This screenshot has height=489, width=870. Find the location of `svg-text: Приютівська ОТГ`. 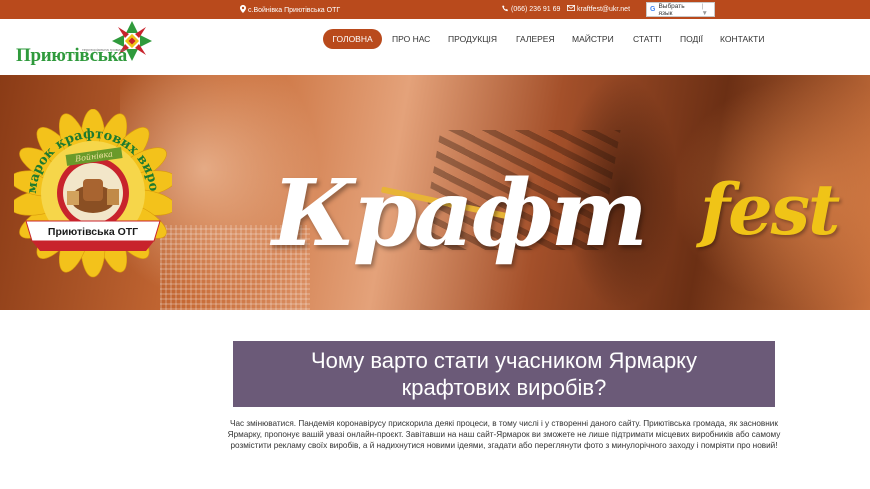

svg-text: Приютівська ОТГ is located at coordinates (93, 232).